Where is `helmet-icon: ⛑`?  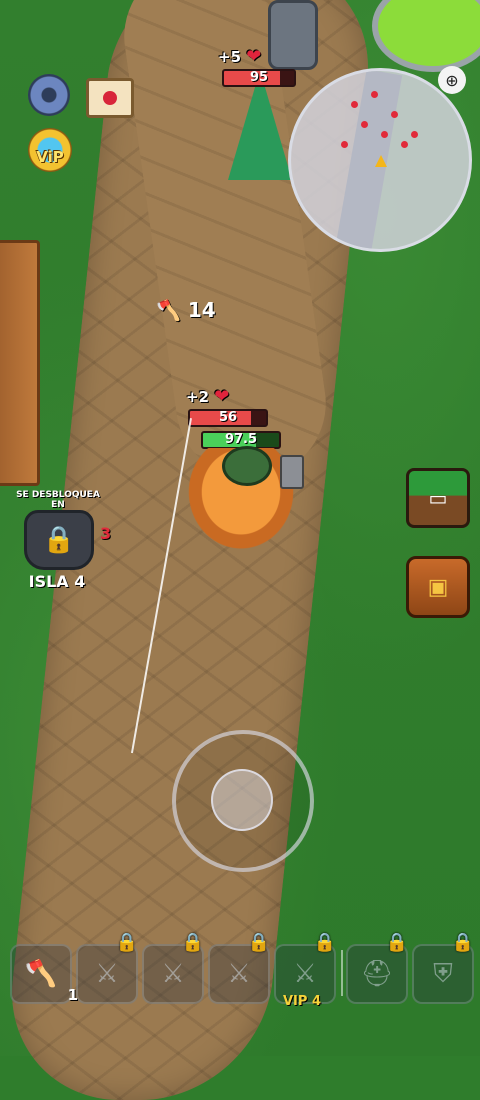
helmet-icon: ⛑ is located at coordinates (377, 974).